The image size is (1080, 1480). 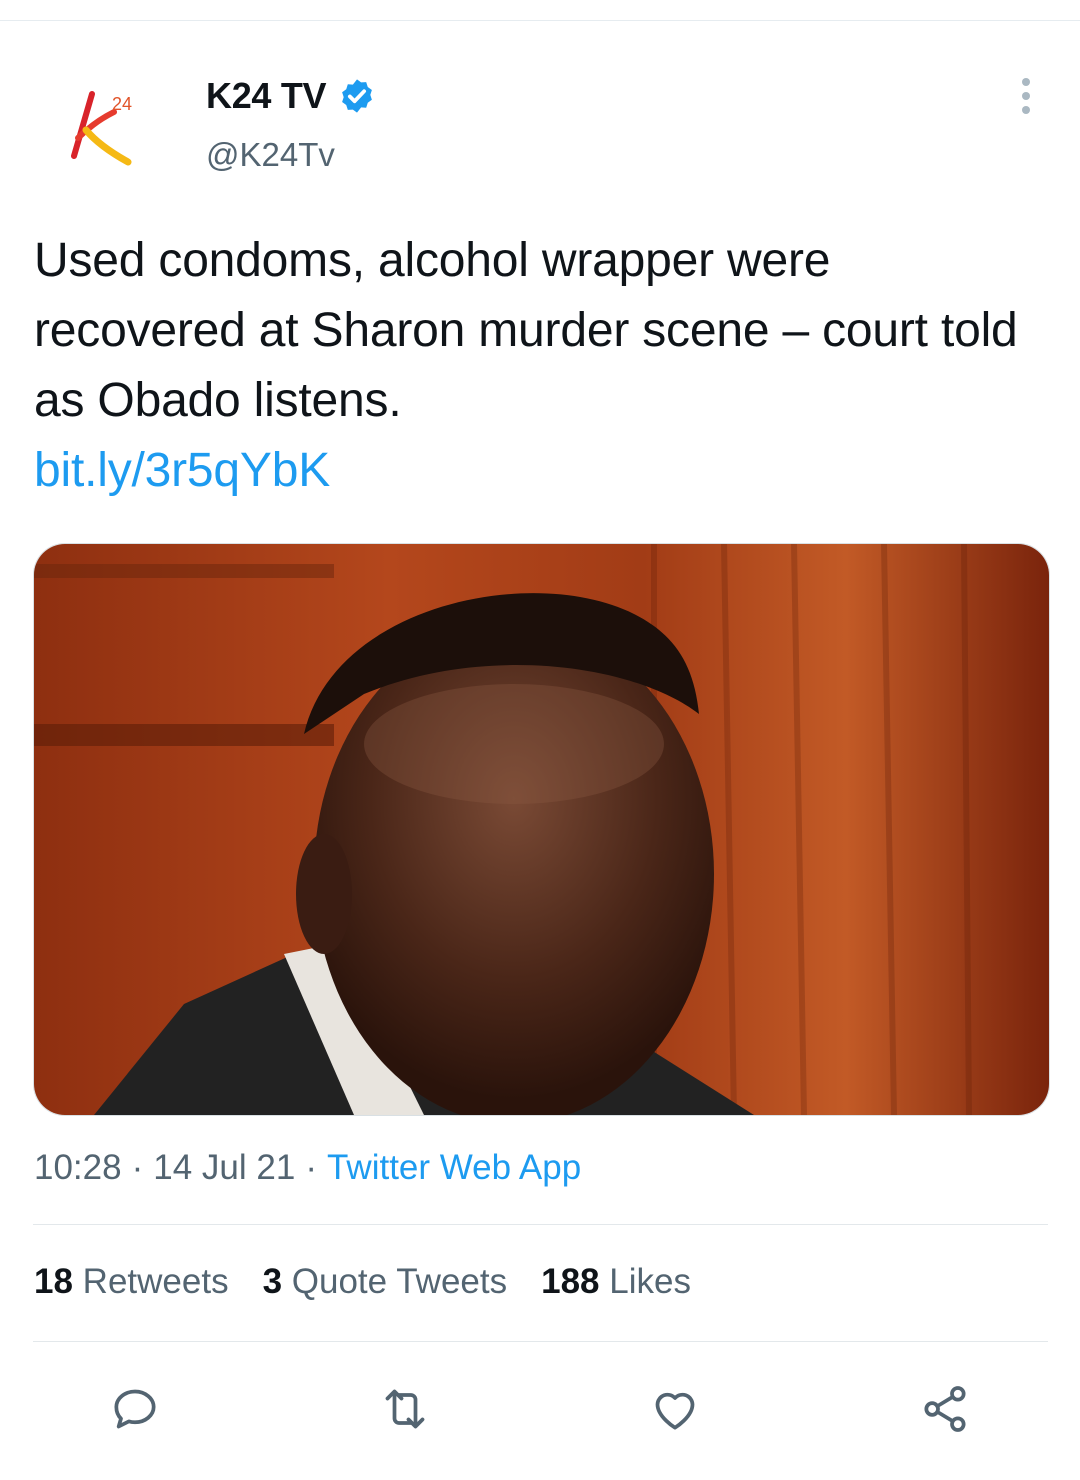 I want to click on retweet-icon, so click(x=405, y=1409).